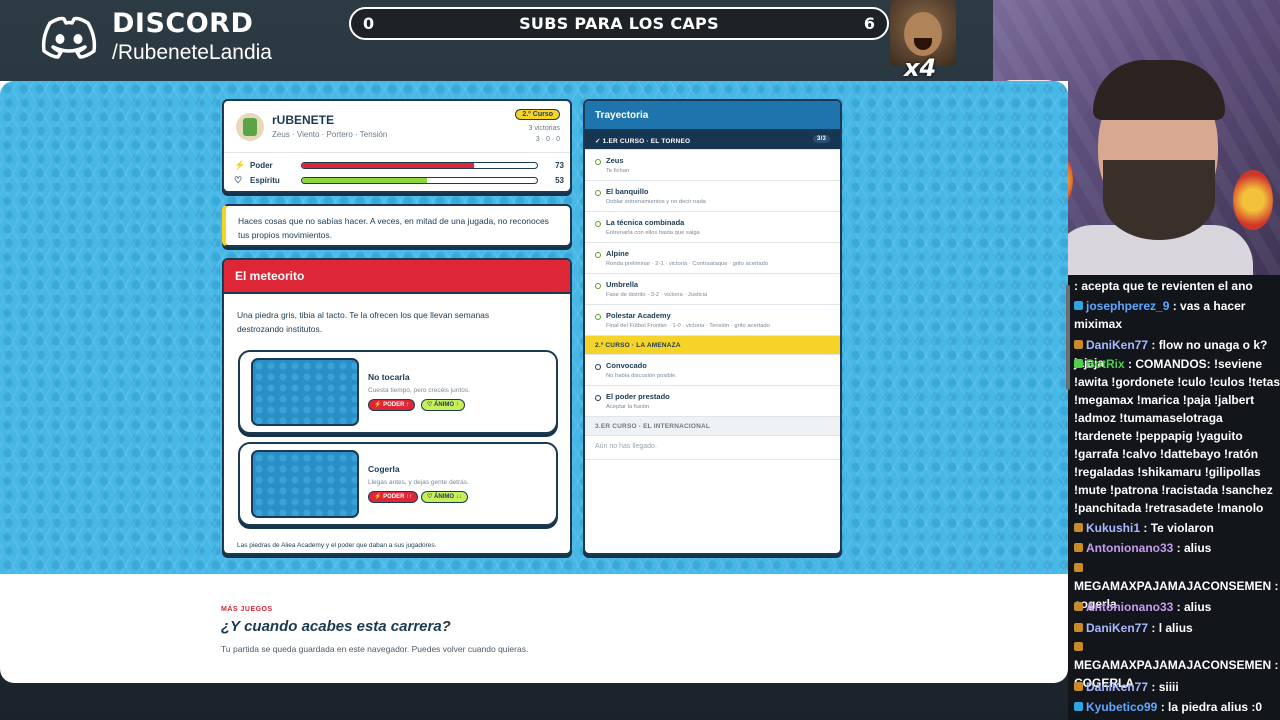  Describe the element at coordinates (336, 626) in the screenshot. I see `more-games-title: ¿Y cuando acabes esta carrera?` at that location.